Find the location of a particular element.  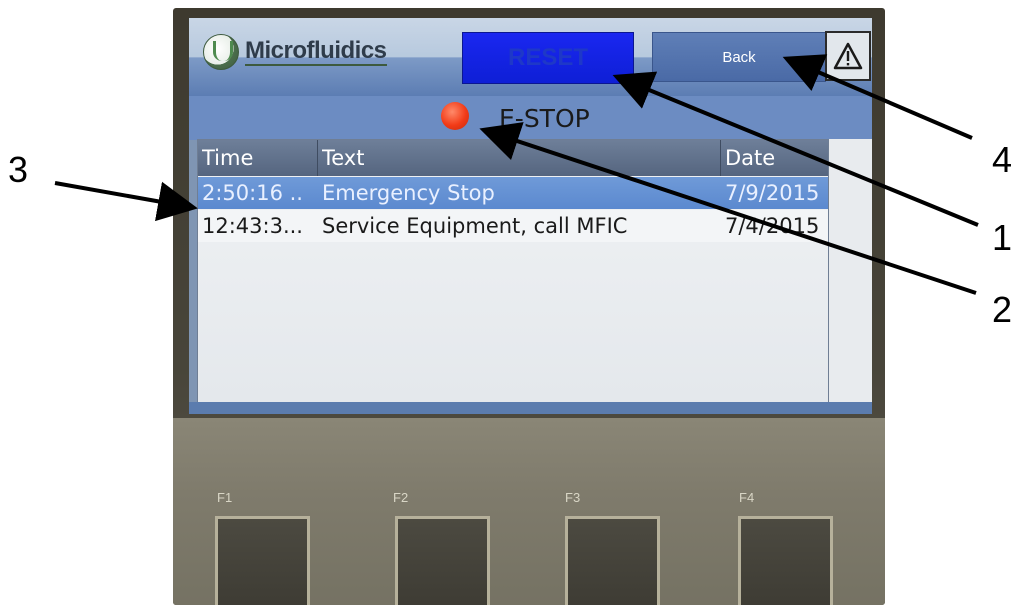

back-button: Back is located at coordinates (739, 57).